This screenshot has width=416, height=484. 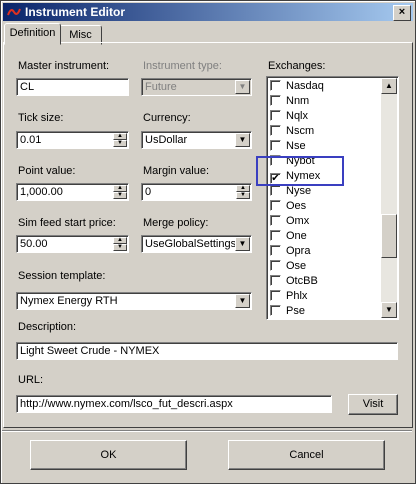 I want to click on scroll-up-icon: ▲, so click(x=389, y=86).